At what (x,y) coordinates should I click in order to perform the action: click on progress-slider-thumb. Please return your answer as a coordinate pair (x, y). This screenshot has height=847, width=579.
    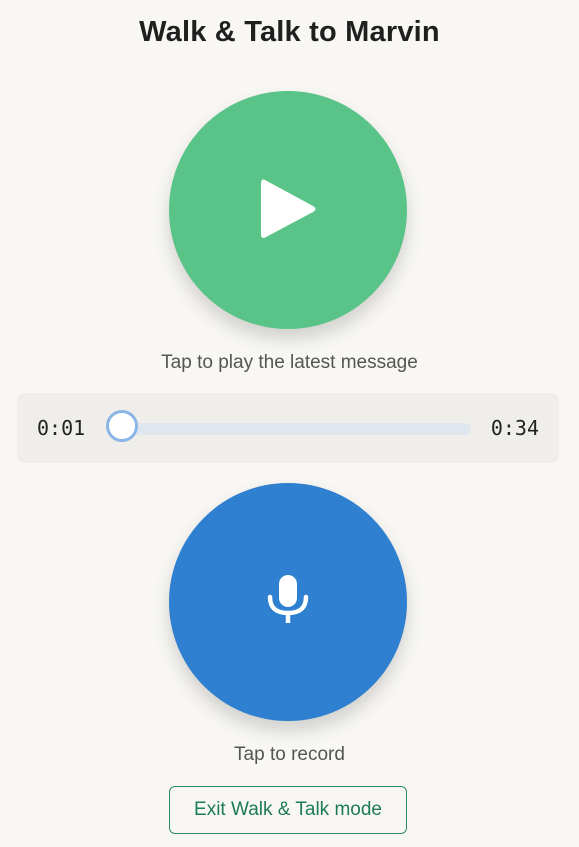
    Looking at the image, I should click on (121, 426).